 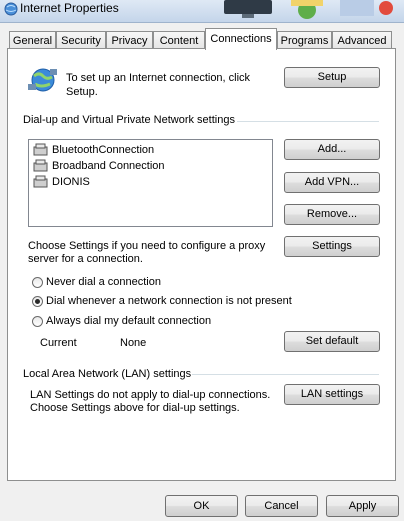 I want to click on connection-name: BluetoothConnection, so click(x=103, y=150).